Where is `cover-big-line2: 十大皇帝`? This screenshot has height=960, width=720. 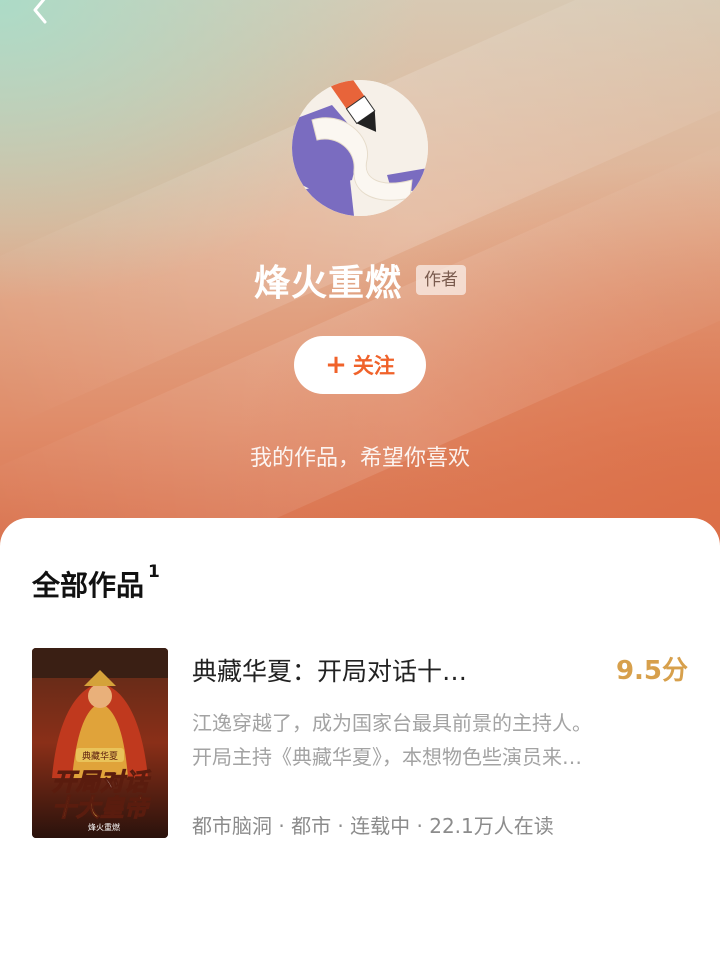 cover-big-line2: 十大皇帝 is located at coordinates (101, 808).